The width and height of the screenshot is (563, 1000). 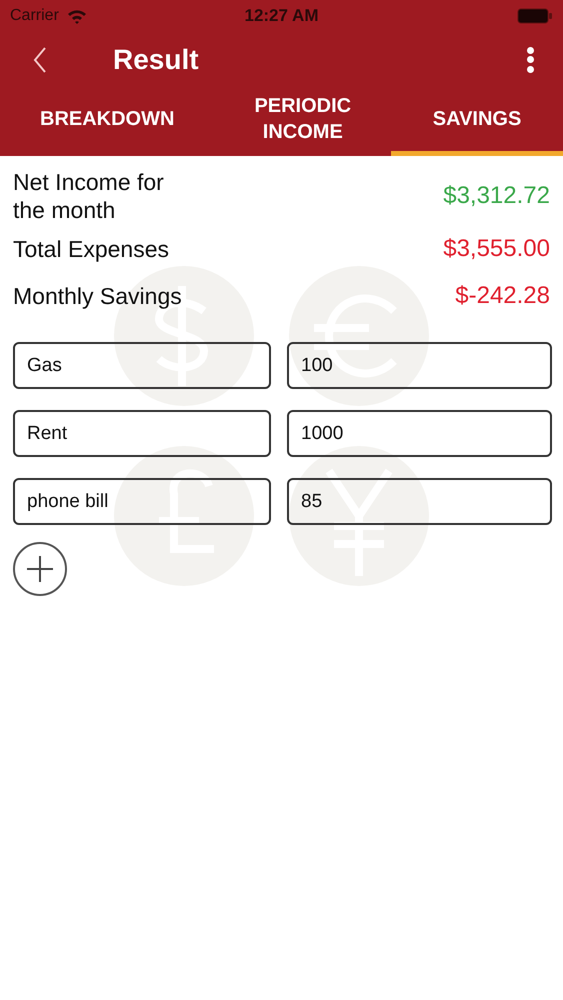 I want to click on add-button, so click(x=40, y=569).